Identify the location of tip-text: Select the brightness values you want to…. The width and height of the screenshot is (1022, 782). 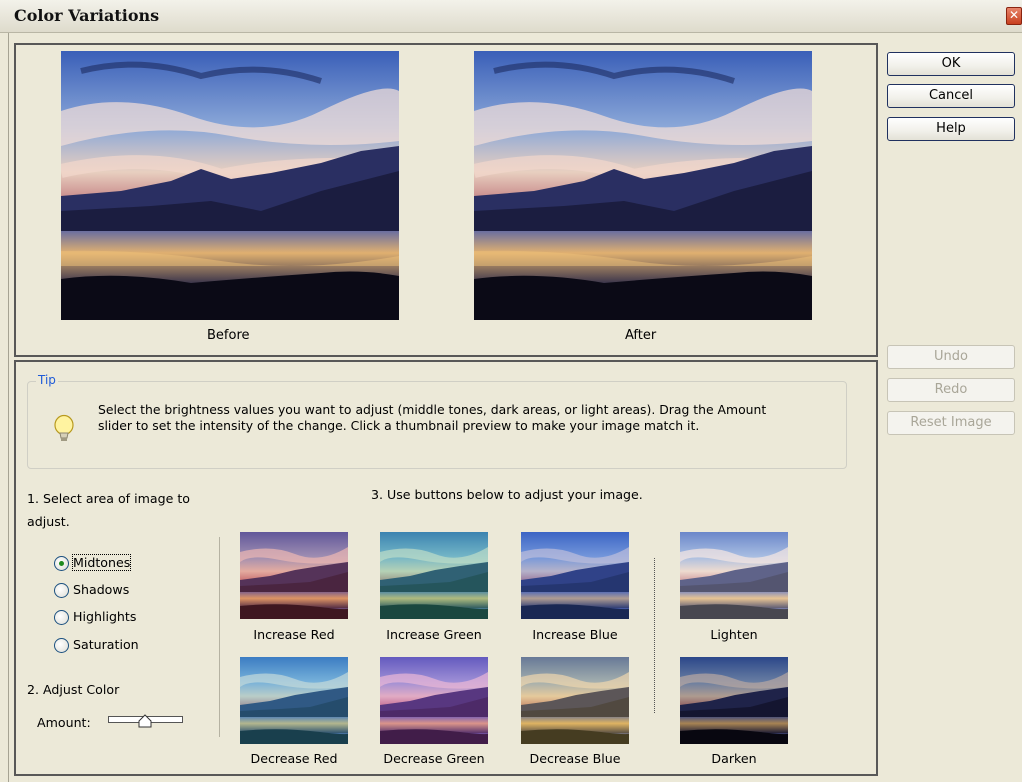
(432, 417).